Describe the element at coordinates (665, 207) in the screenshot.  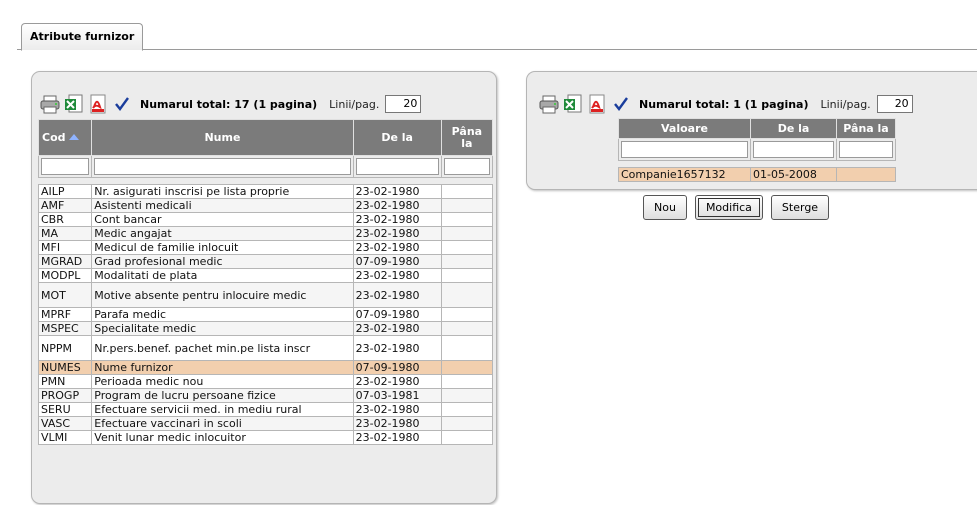
I see `nou-button: Nou` at that location.